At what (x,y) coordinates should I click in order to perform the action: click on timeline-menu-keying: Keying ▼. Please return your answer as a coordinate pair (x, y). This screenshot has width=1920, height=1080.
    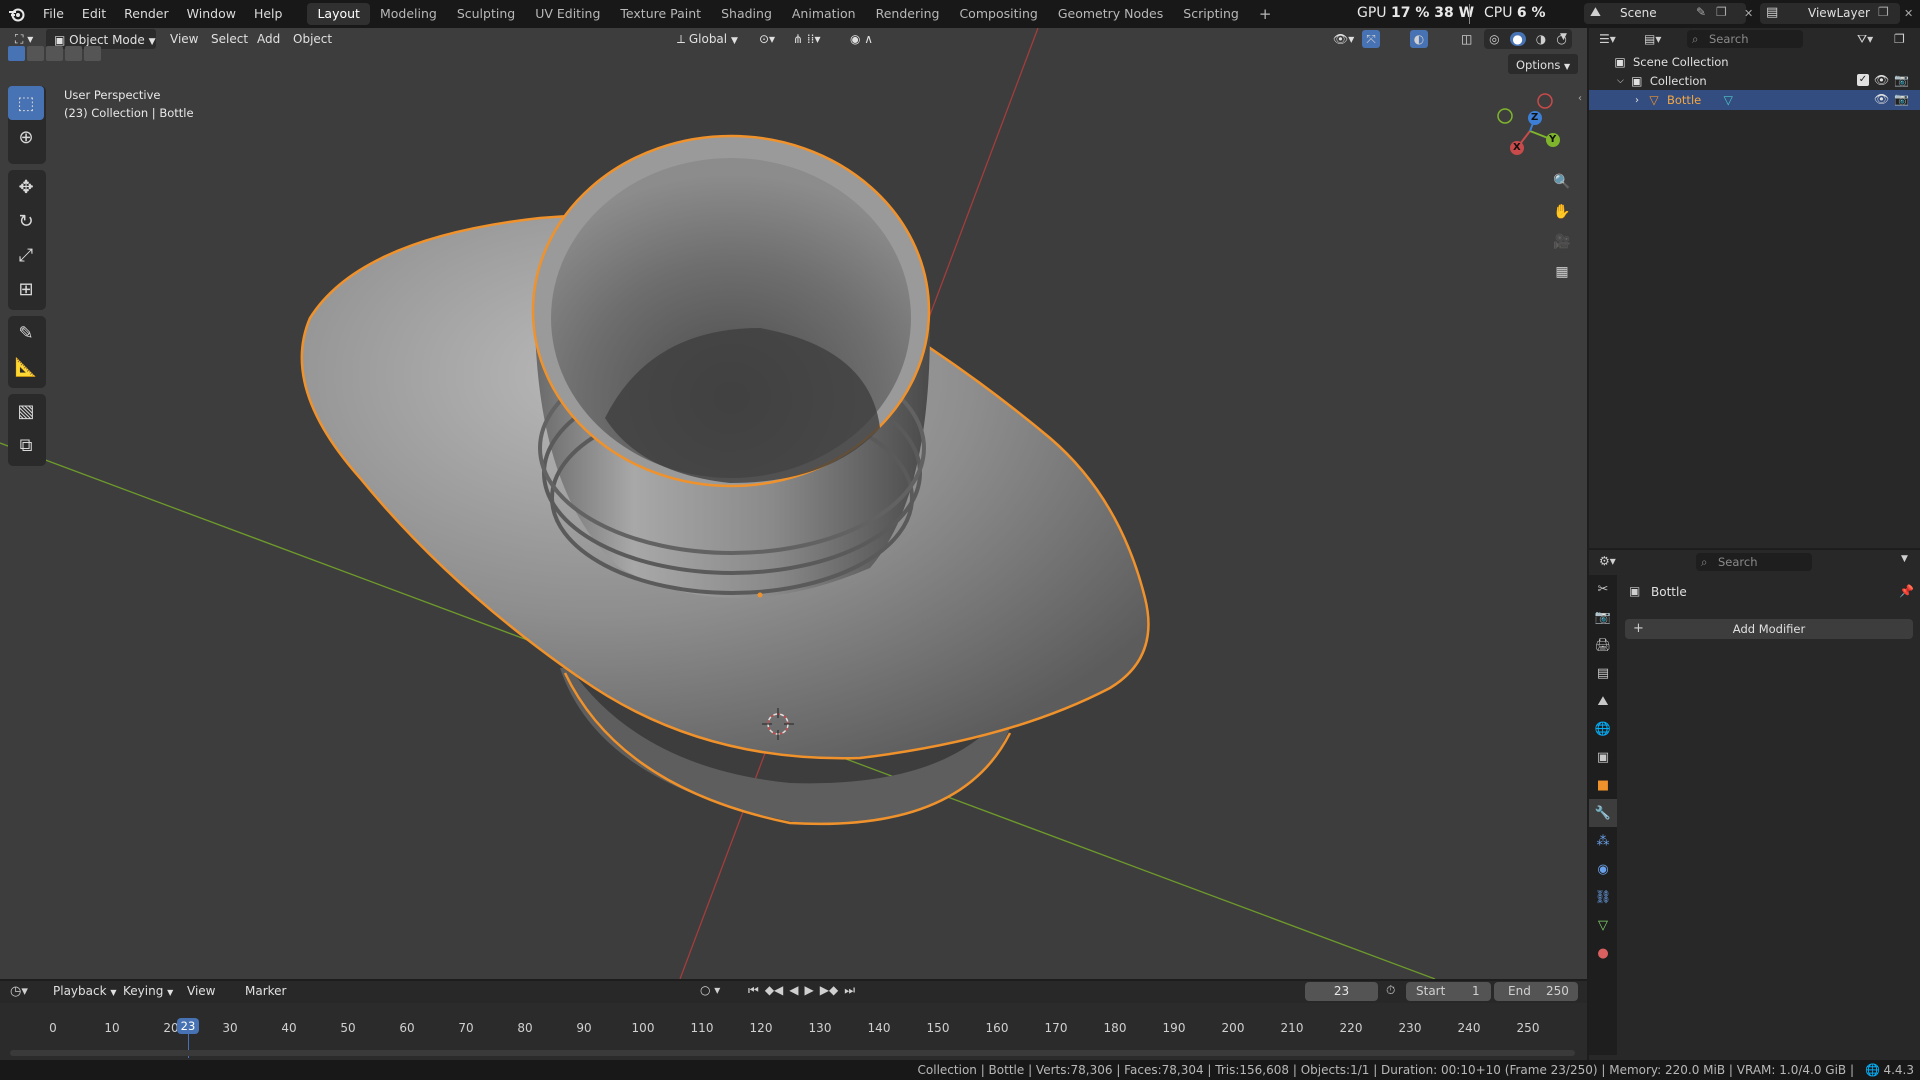
    Looking at the image, I should click on (148, 991).